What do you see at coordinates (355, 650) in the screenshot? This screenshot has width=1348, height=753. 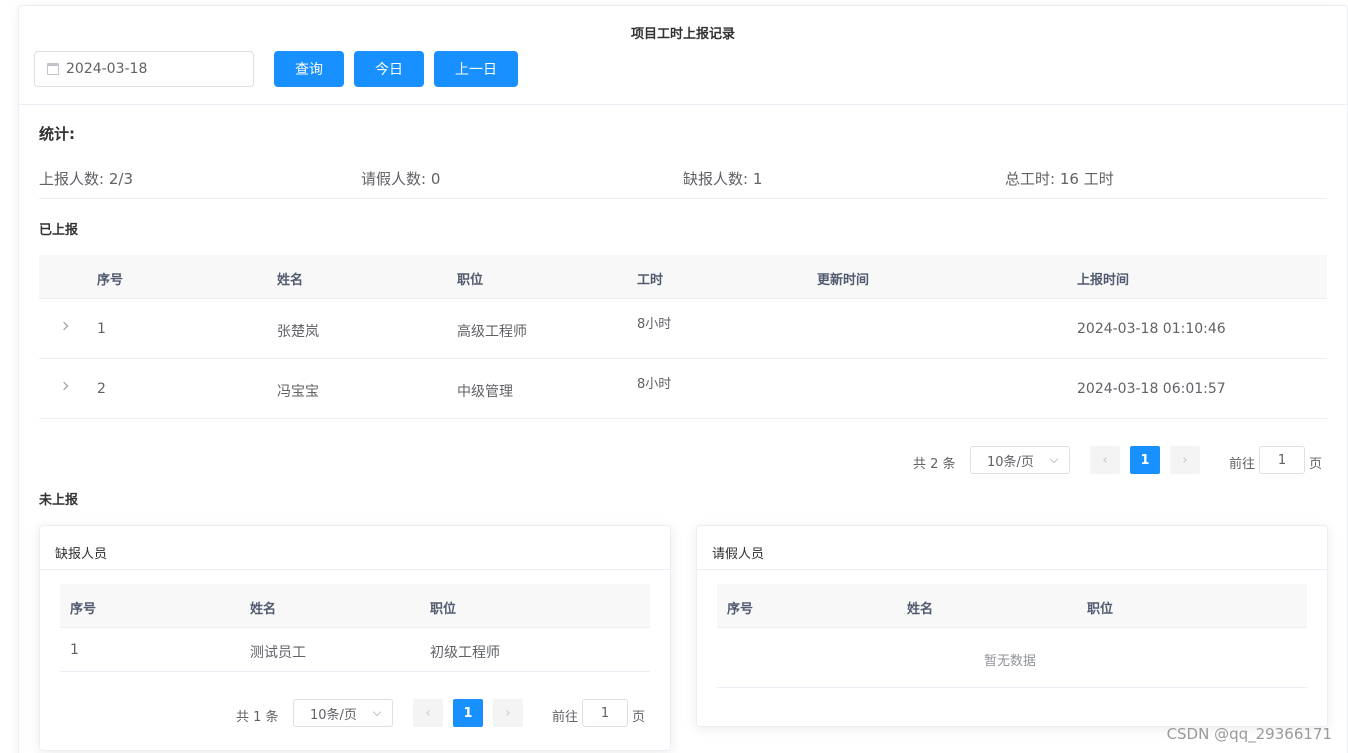 I see `table-row: 1 测试员工 初级工程师` at bounding box center [355, 650].